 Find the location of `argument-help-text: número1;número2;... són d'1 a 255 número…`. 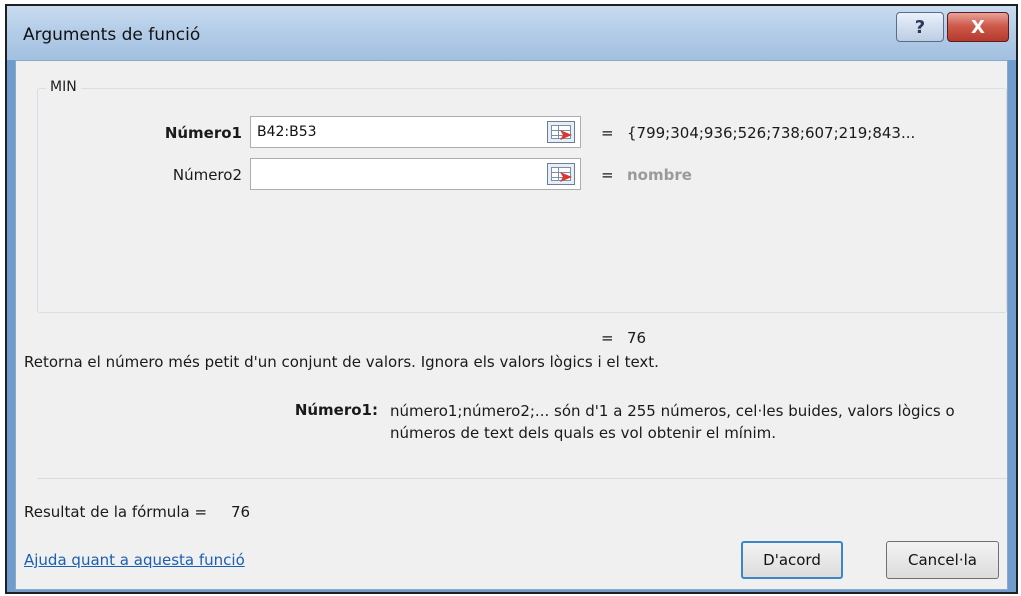

argument-help-text: número1;número2;... són d'1 a 255 número… is located at coordinates (672, 422).